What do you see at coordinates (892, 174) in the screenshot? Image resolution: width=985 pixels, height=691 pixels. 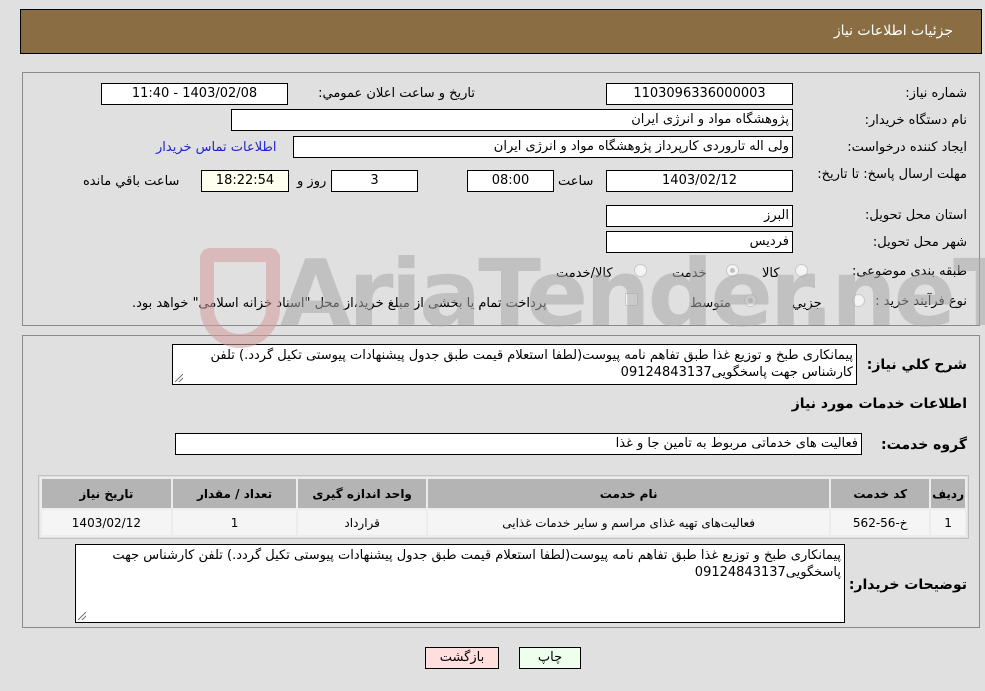 I see `deadline-label: مهلت ارسال پاسخ: تا تاریخ:` at bounding box center [892, 174].